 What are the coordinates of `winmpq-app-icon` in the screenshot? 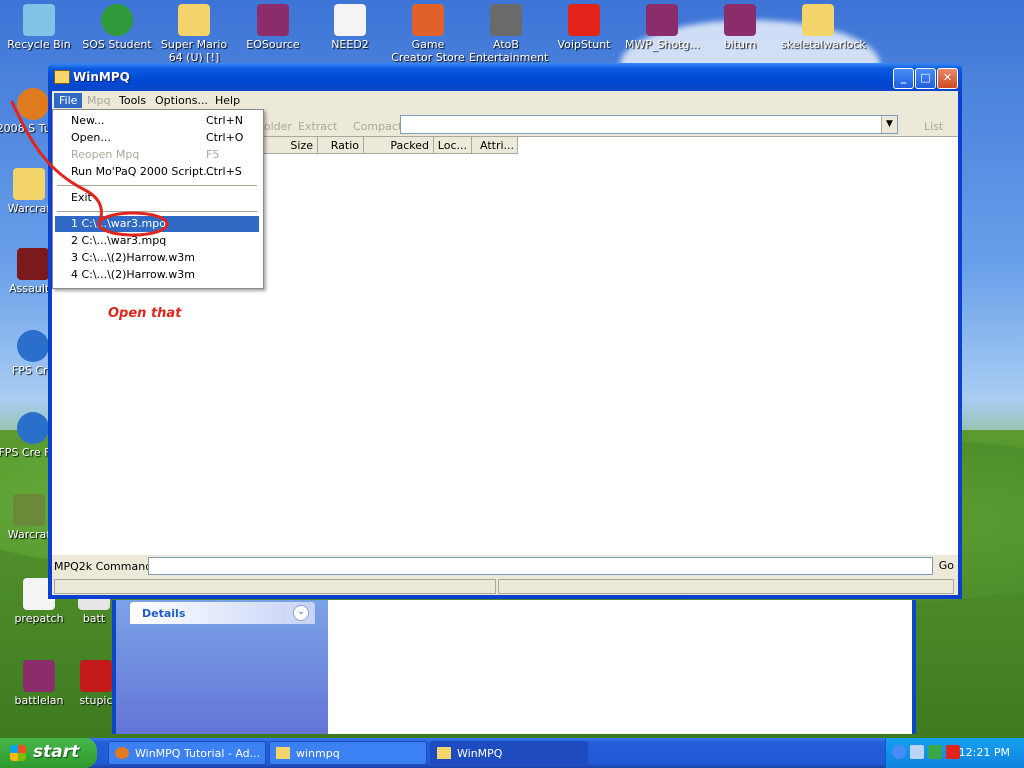 It's located at (444, 753).